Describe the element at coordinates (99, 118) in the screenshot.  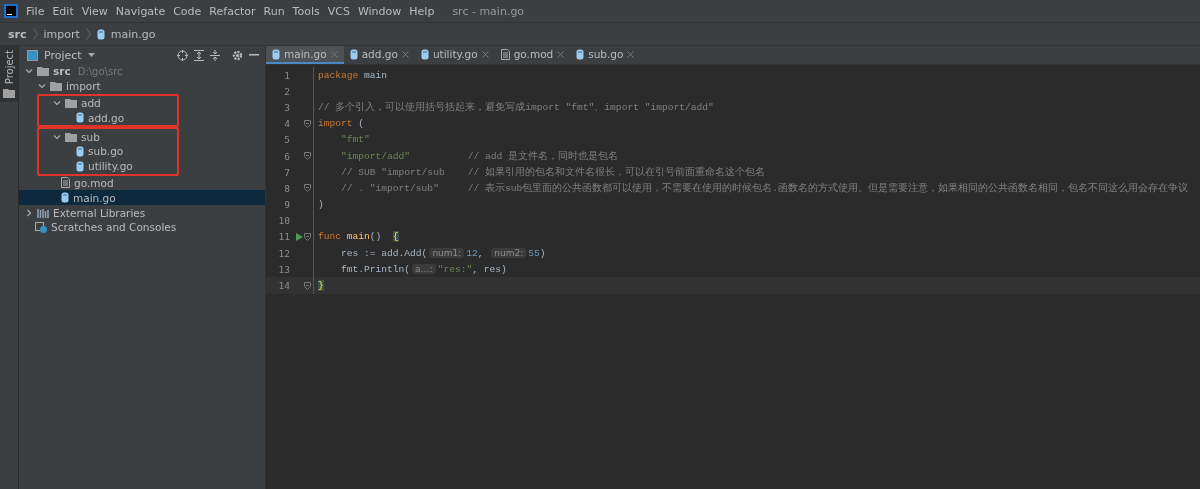
I see `tree-item: add.go` at that location.